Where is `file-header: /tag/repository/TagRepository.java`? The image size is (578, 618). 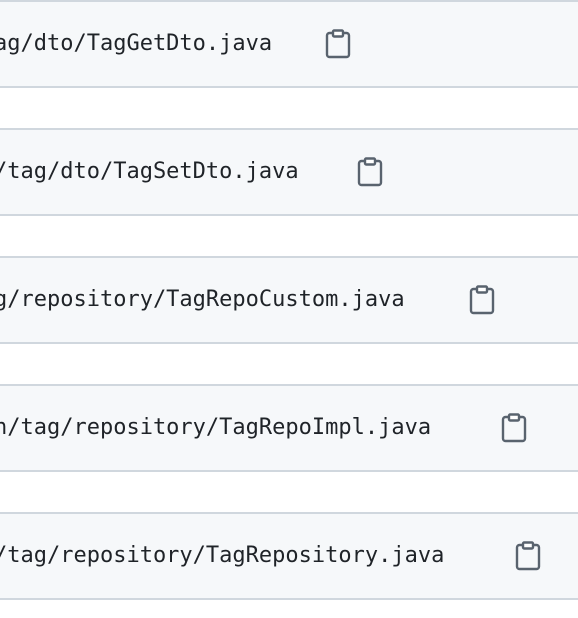
file-header: /tag/repository/TagRepository.java is located at coordinates (289, 556).